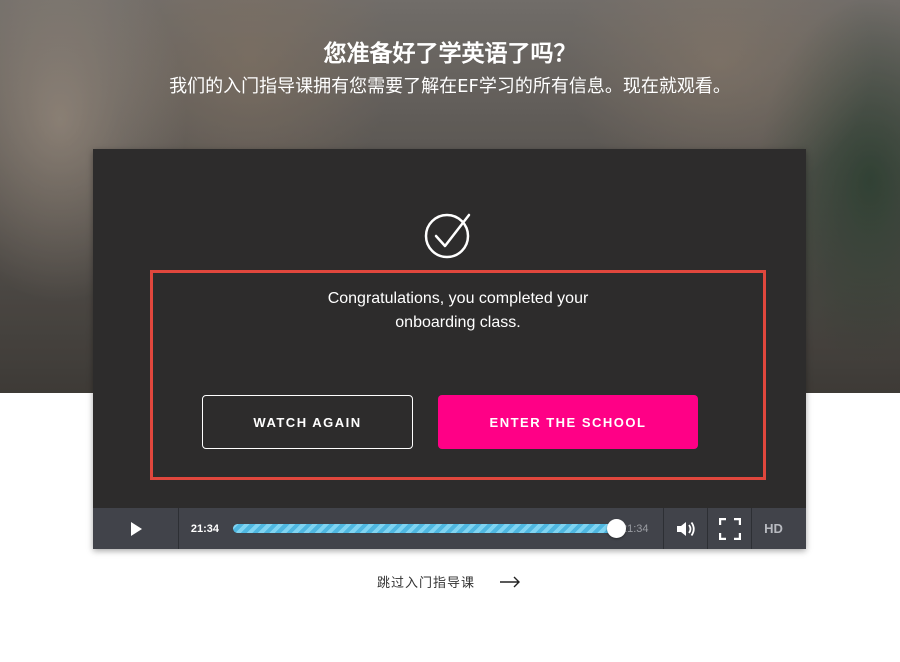 This screenshot has width=900, height=662. I want to click on watch-again-button: WATCH AGAIN, so click(307, 422).